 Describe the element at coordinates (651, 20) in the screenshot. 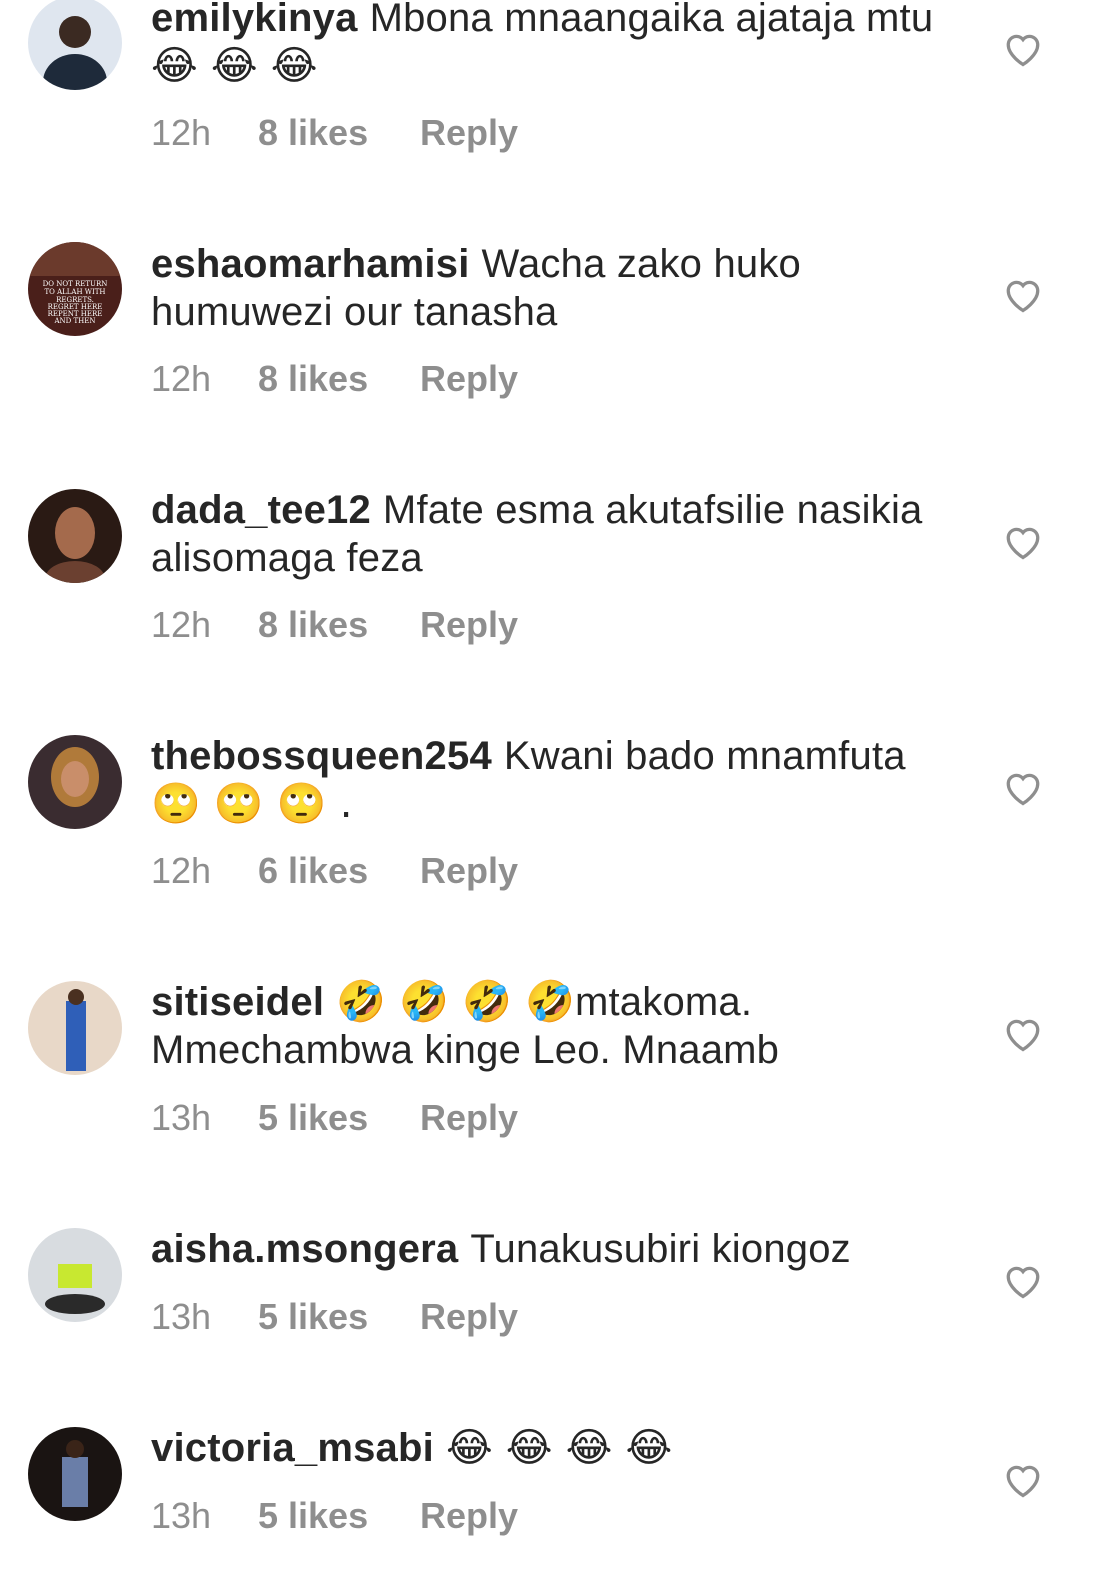

I see `comment-body: Mbona mnaangaika ajataja mtu` at that location.